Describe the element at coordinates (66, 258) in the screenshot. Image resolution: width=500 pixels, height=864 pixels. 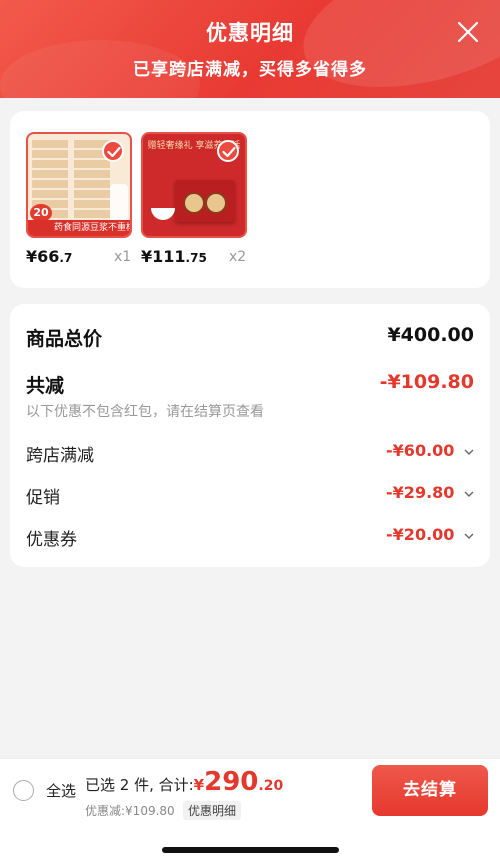
I see `price-decimal: .7` at that location.